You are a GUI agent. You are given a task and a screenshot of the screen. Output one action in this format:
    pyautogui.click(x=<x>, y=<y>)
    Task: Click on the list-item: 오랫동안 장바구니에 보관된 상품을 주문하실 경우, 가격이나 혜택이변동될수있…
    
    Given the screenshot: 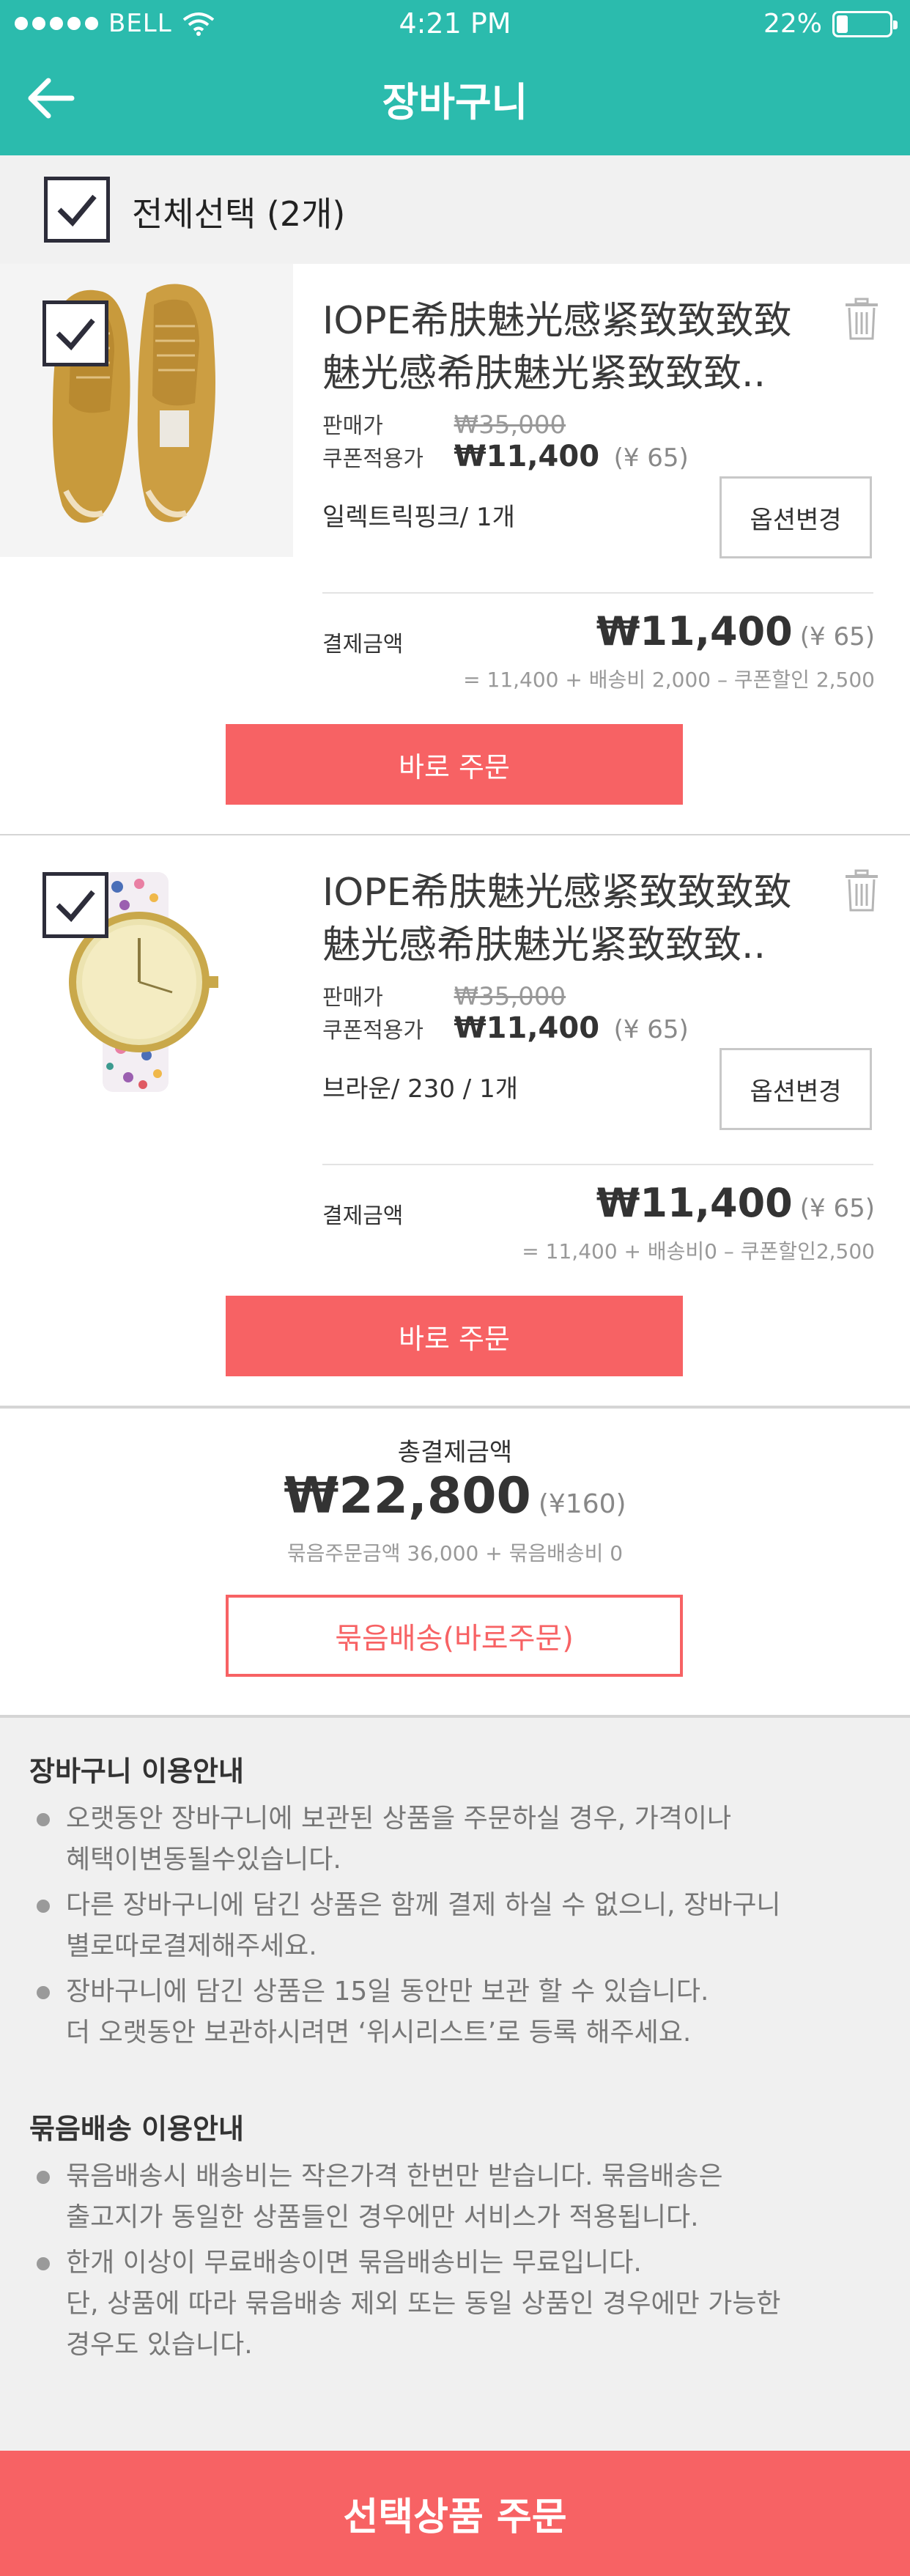 What is the action you would take?
    pyautogui.click(x=454, y=1839)
    